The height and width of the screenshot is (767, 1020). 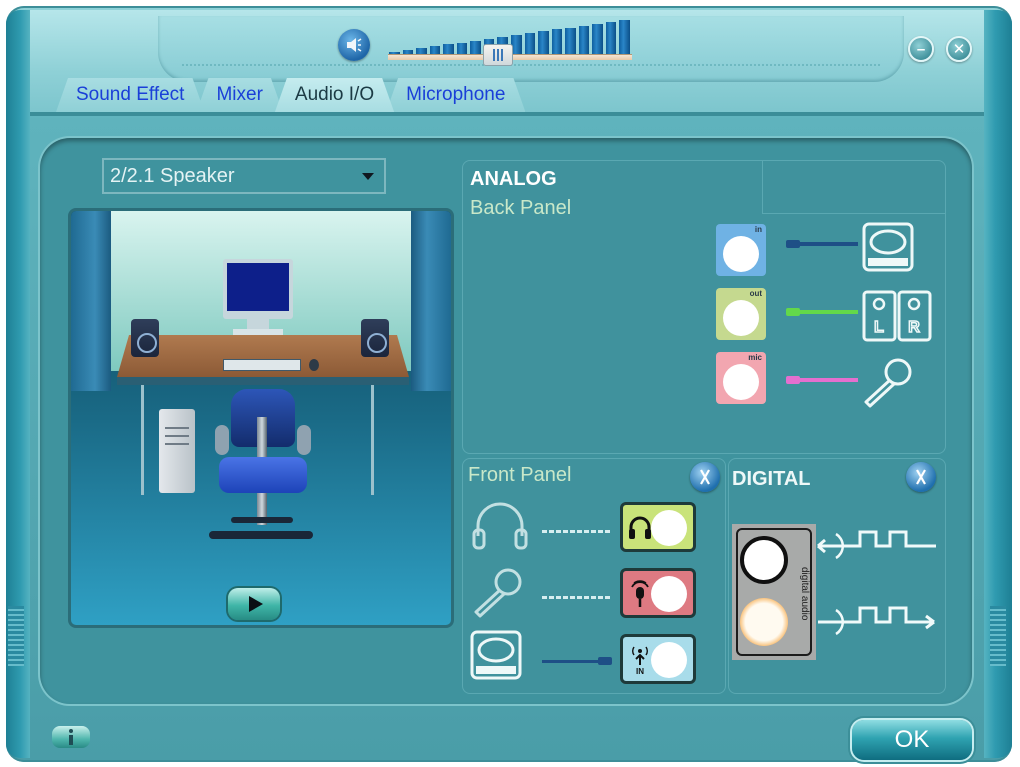 I want to click on mute-button, so click(x=354, y=45).